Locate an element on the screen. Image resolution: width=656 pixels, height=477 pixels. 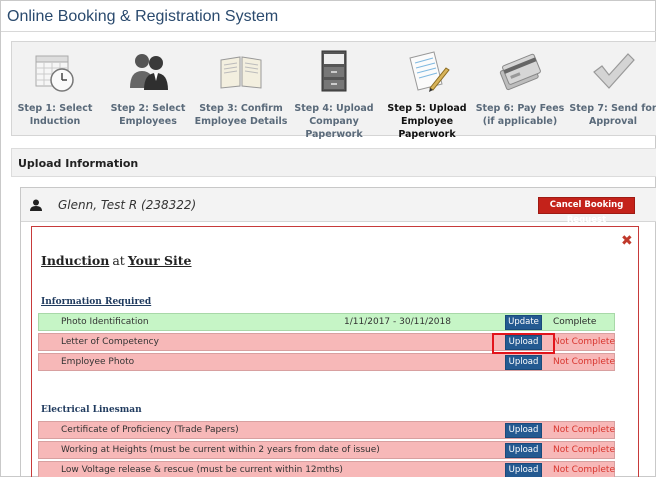
step-select-induction: Step 1: Select Induction is located at coordinates (55, 88).